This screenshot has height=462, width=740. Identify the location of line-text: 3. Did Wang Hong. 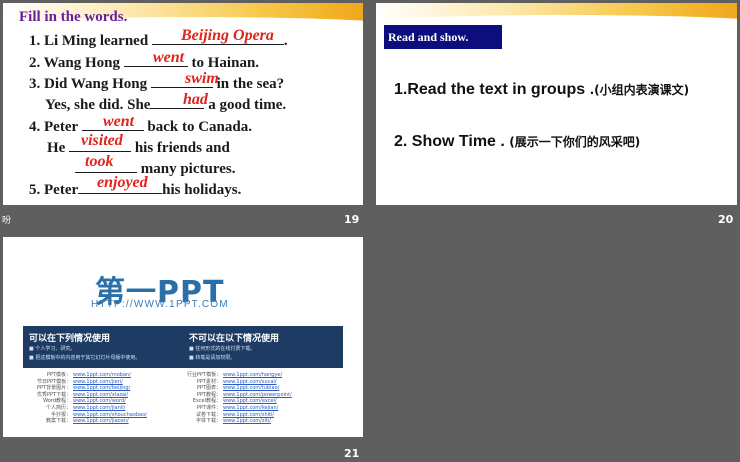
(88, 84).